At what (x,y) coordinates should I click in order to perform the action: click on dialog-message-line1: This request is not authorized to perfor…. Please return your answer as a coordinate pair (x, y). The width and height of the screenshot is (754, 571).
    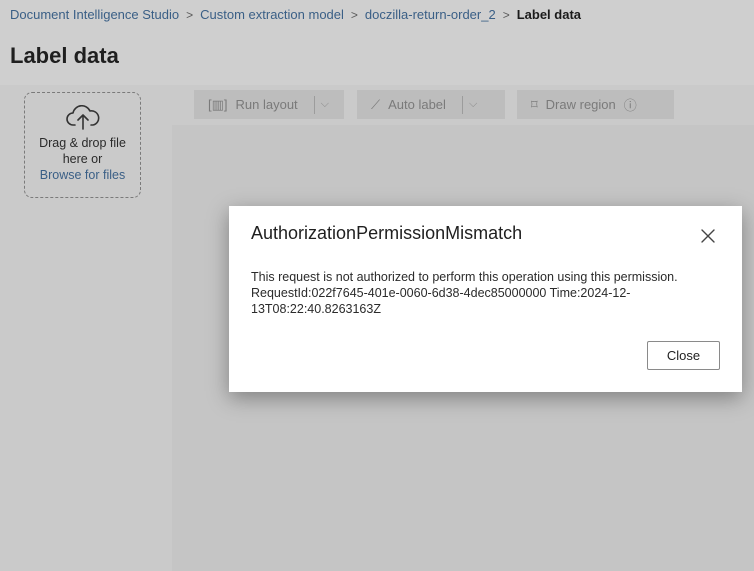
    Looking at the image, I should click on (464, 277).